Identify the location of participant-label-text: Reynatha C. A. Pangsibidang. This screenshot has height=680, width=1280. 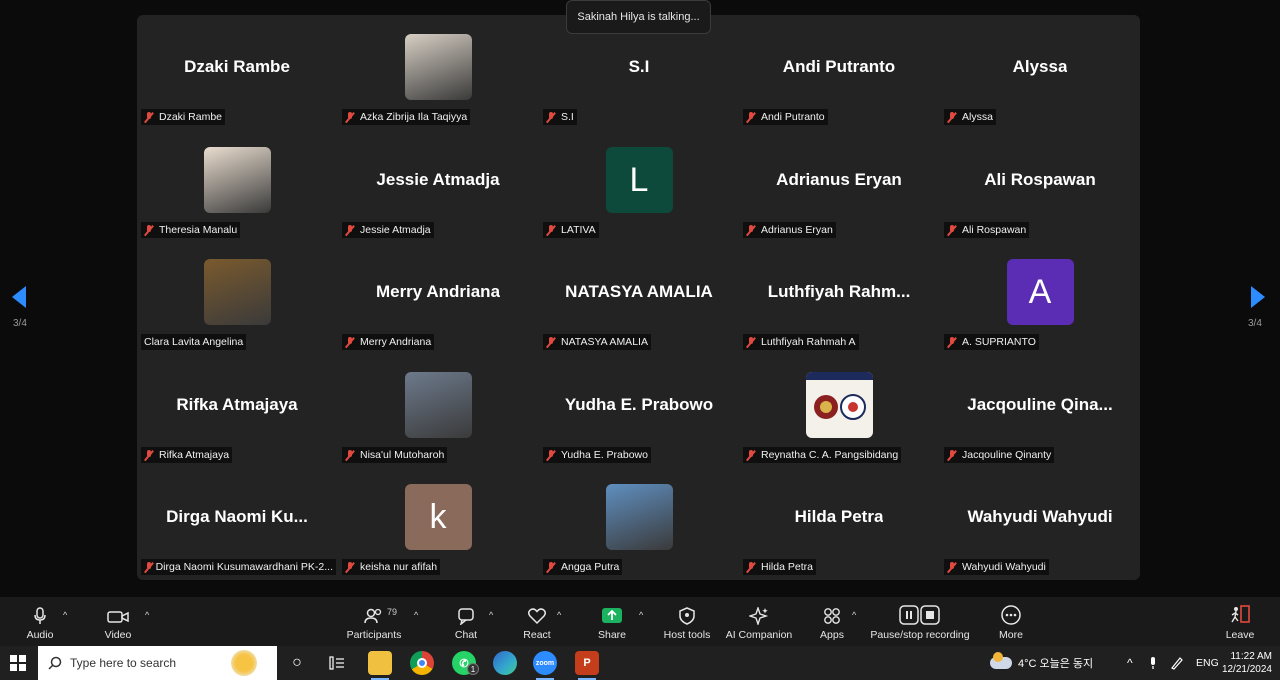
(830, 455).